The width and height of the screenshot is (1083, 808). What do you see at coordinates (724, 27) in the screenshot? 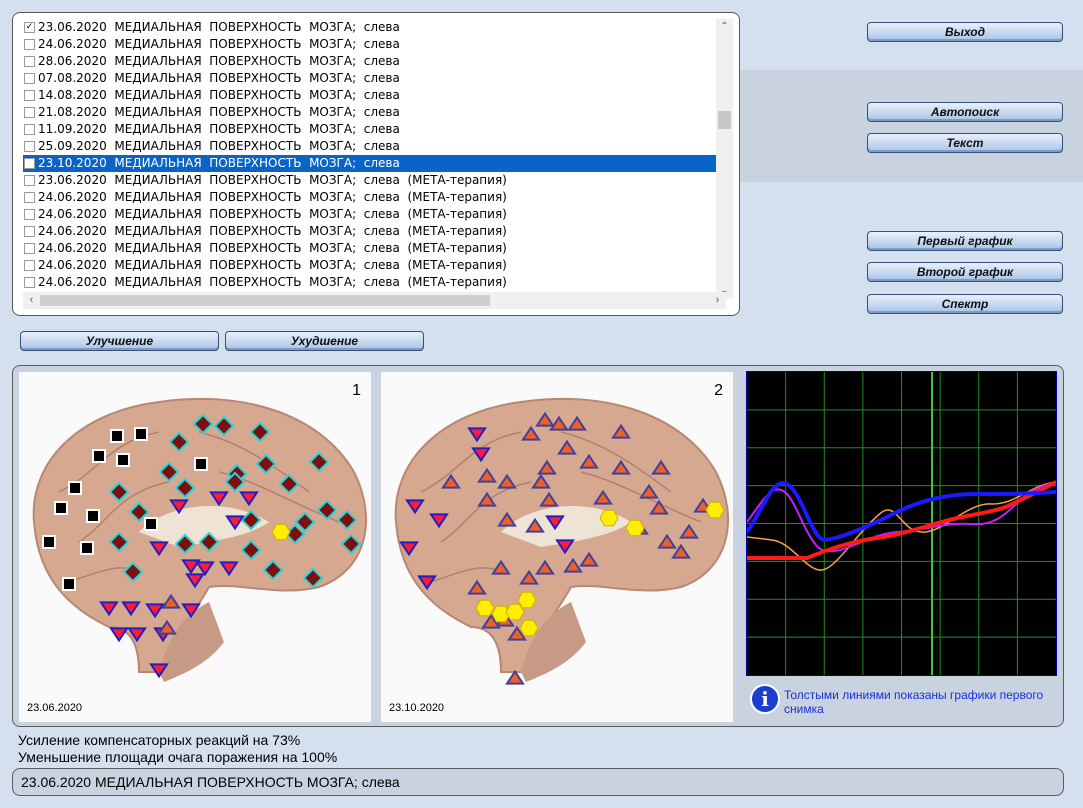
I see `scroll-up-icon: ⌃` at bounding box center [724, 27].